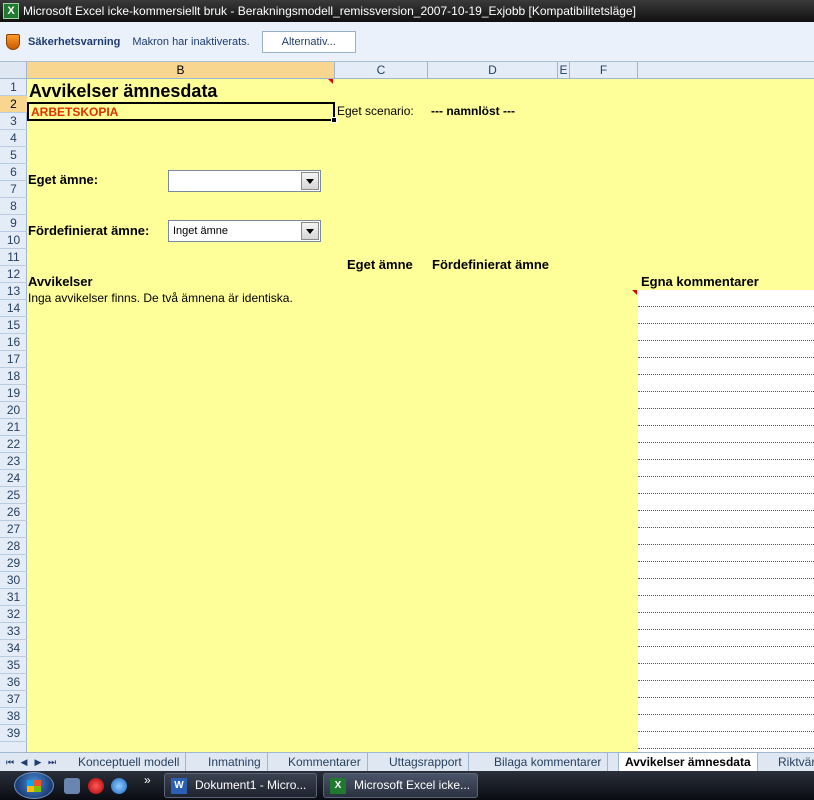 The height and width of the screenshot is (800, 814). What do you see at coordinates (13, 597) in the screenshot?
I see `row-header-31: 31` at bounding box center [13, 597].